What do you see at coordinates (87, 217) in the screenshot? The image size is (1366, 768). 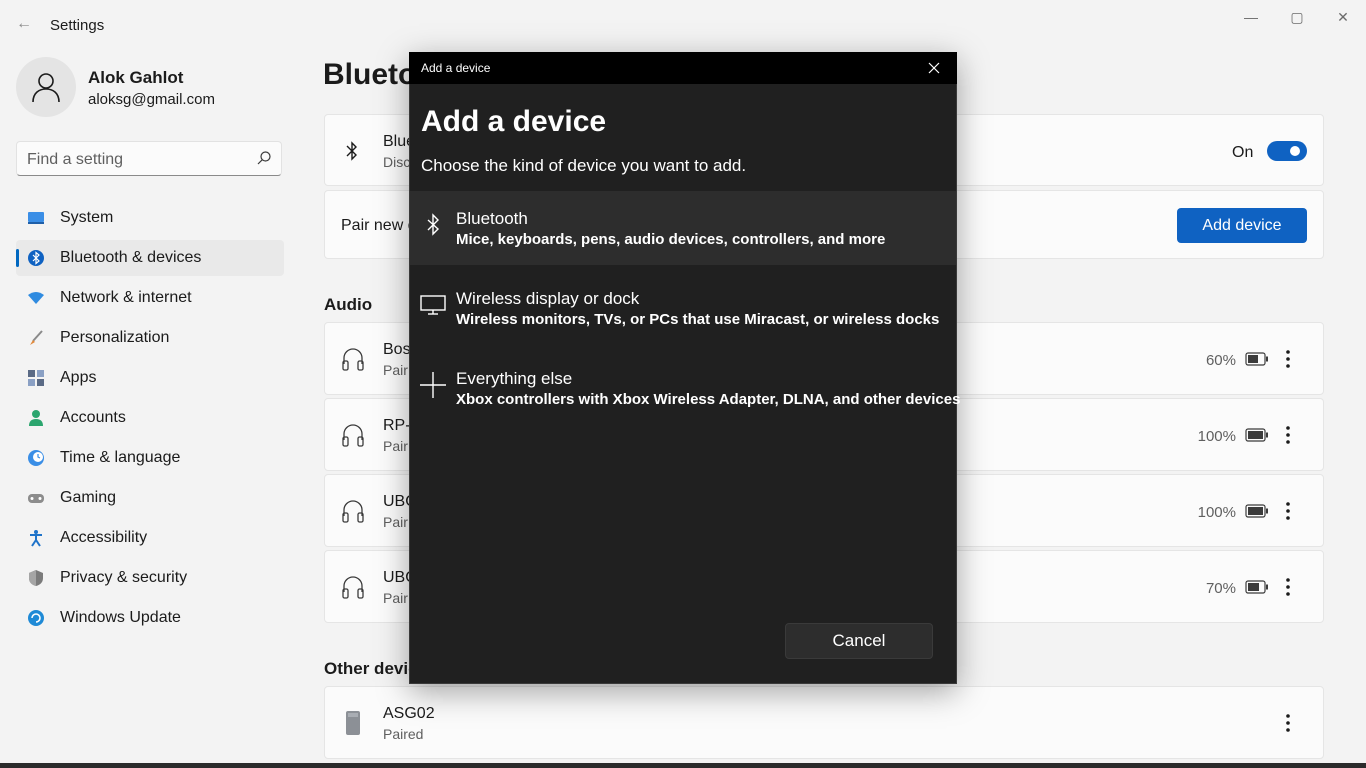 I see `sidebar-item-label: System` at bounding box center [87, 217].